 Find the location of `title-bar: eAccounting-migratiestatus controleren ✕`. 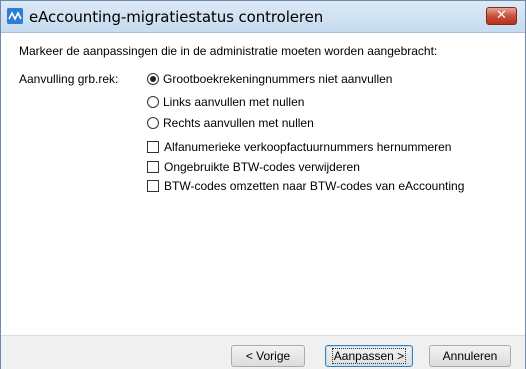

title-bar: eAccounting-migratiestatus controleren ✕ is located at coordinates (263, 17).